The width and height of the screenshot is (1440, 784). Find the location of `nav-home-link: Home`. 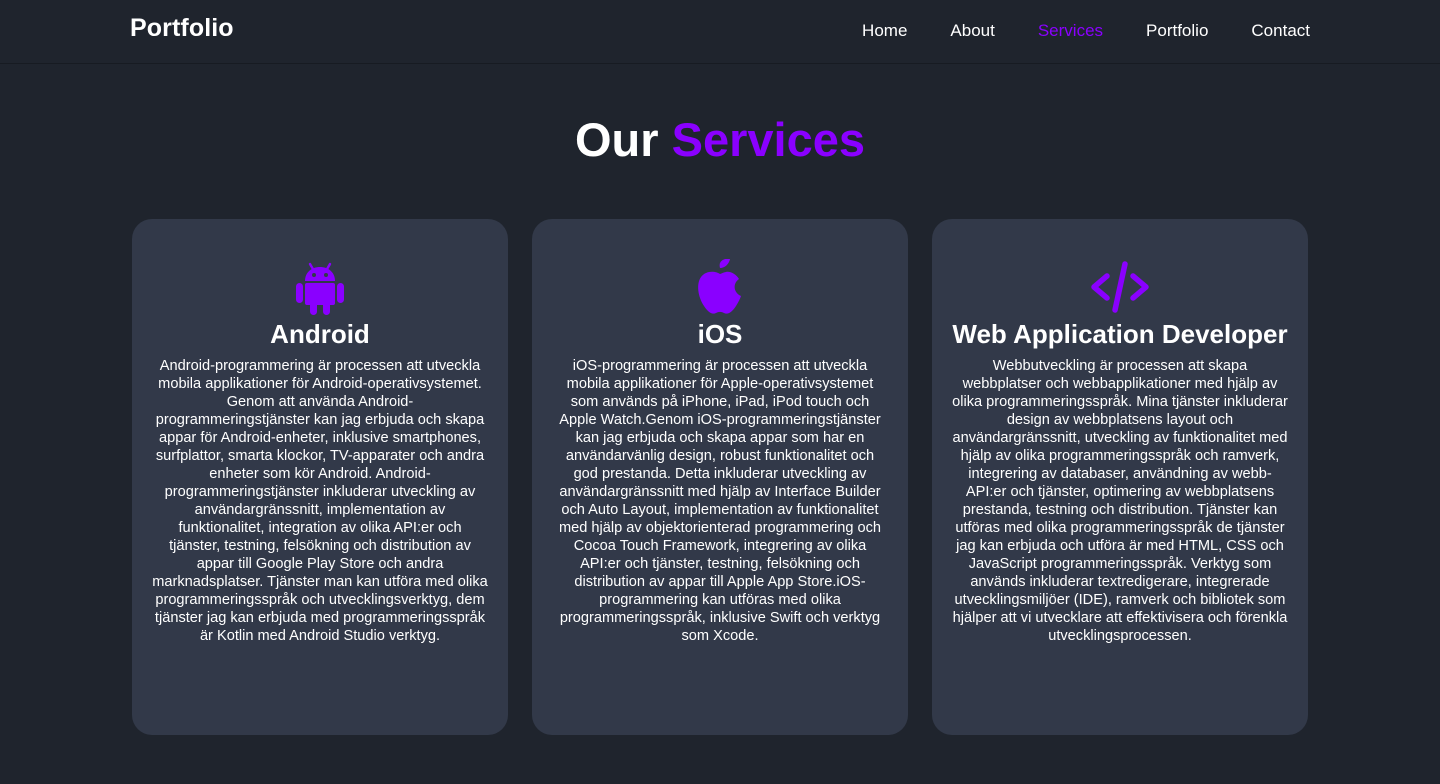

nav-home-link: Home is located at coordinates (884, 31).